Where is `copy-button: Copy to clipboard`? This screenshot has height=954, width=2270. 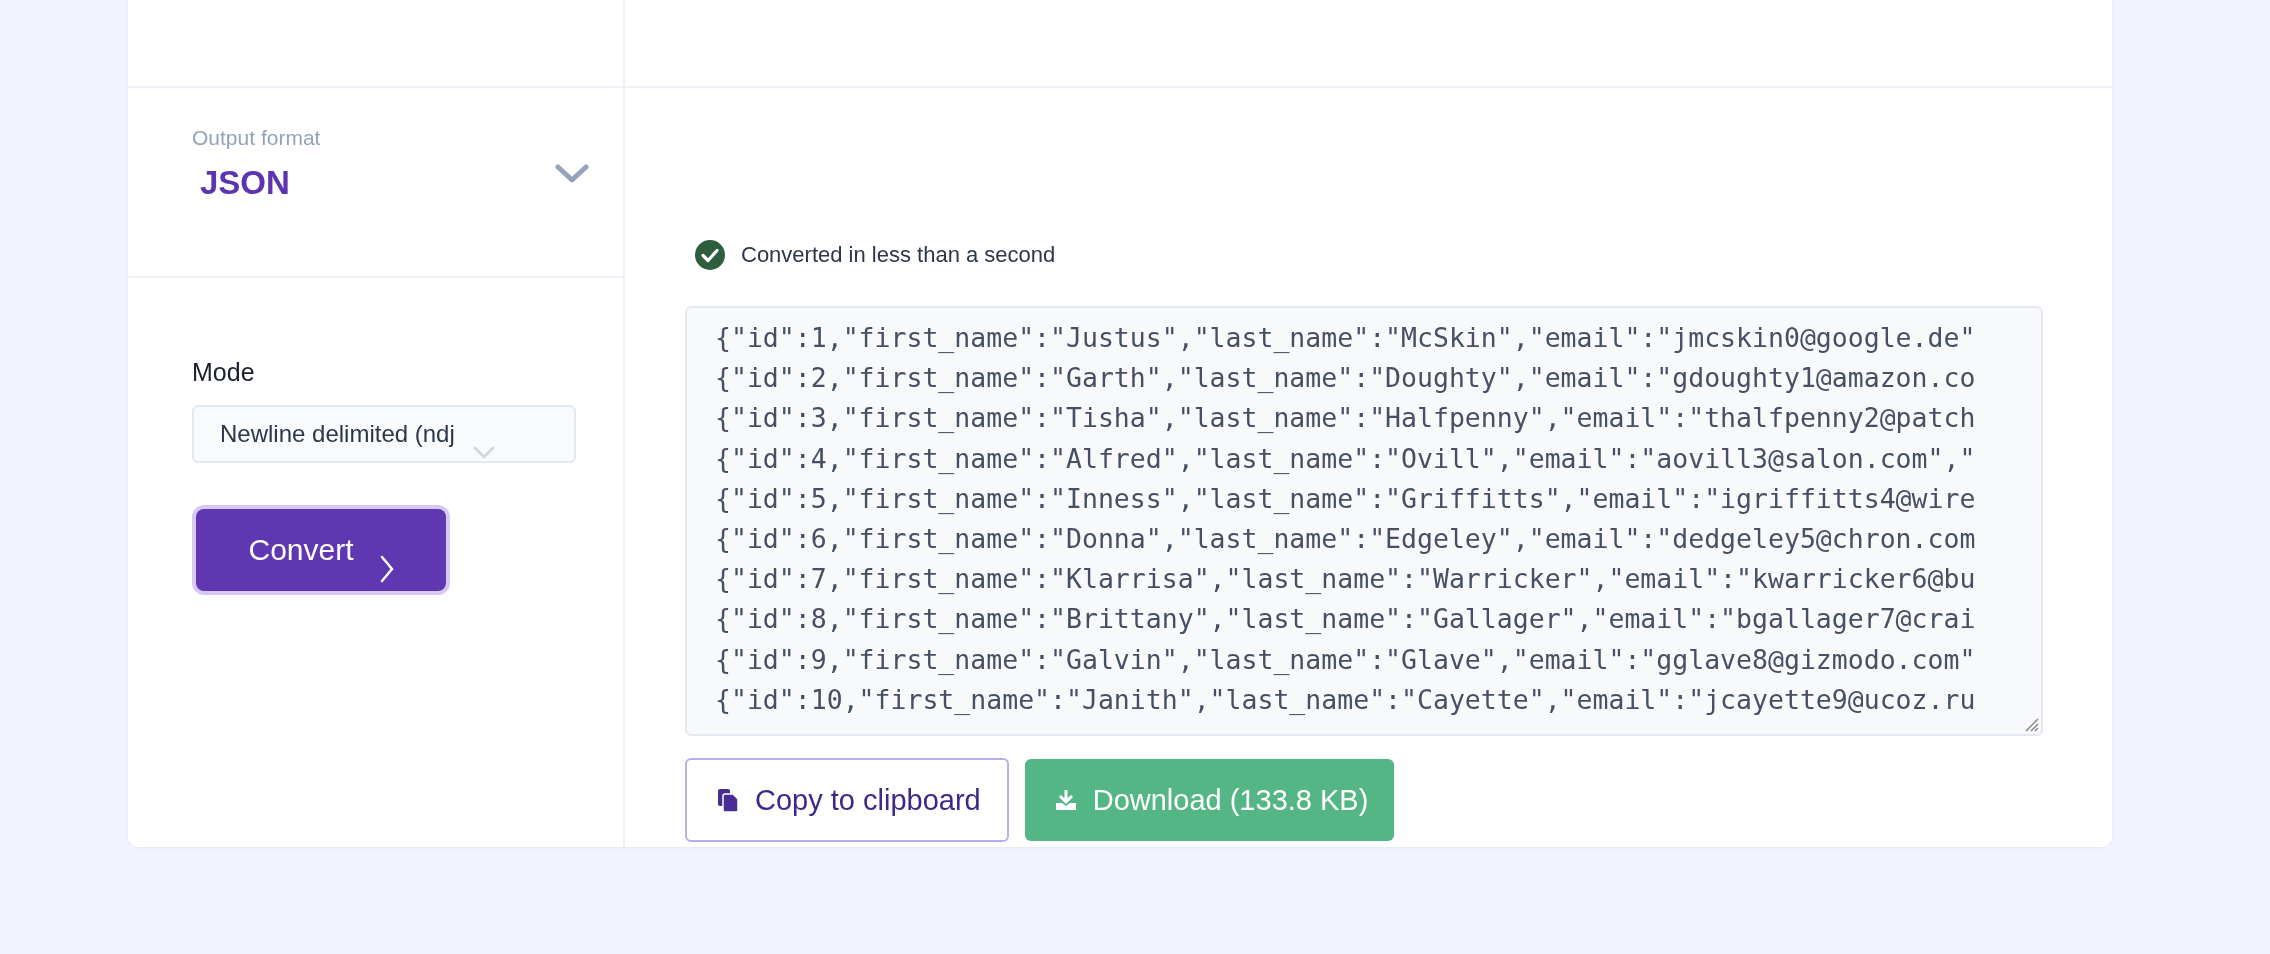 copy-button: Copy to clipboard is located at coordinates (847, 800).